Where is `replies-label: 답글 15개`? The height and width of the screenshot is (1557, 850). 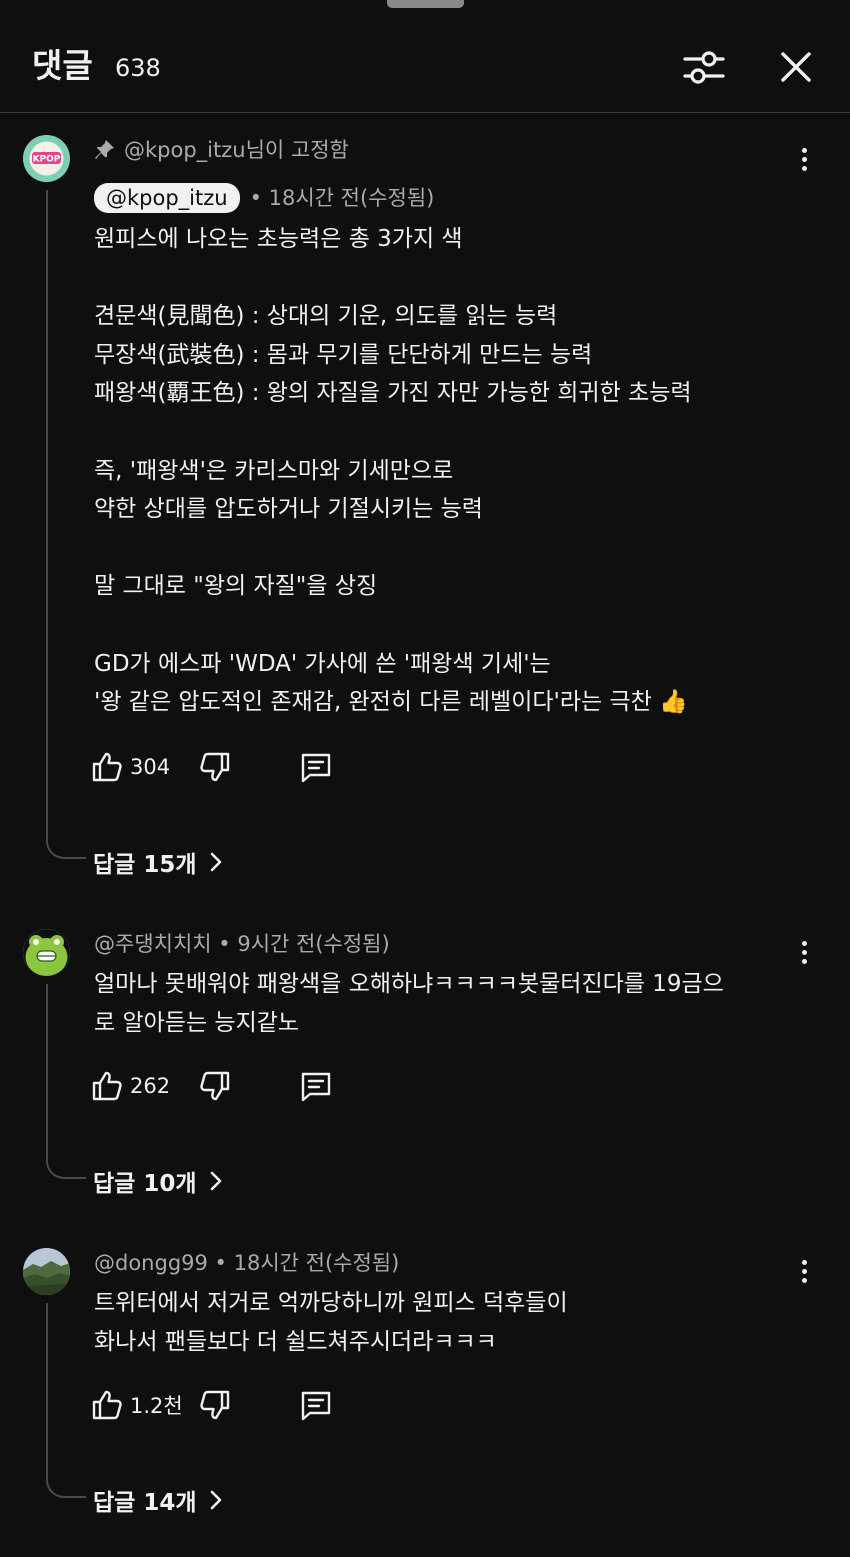 replies-label: 답글 15개 is located at coordinates (145, 865).